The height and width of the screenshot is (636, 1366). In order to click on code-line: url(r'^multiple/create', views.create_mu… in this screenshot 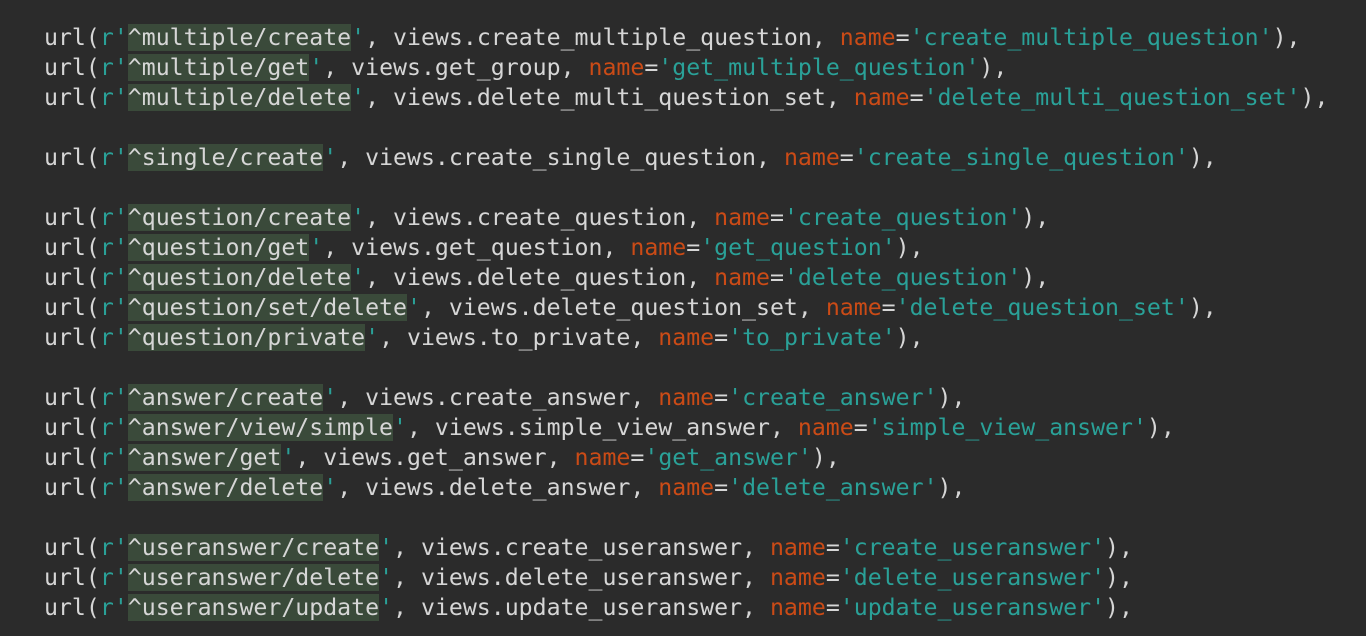, I will do `click(686, 38)`.